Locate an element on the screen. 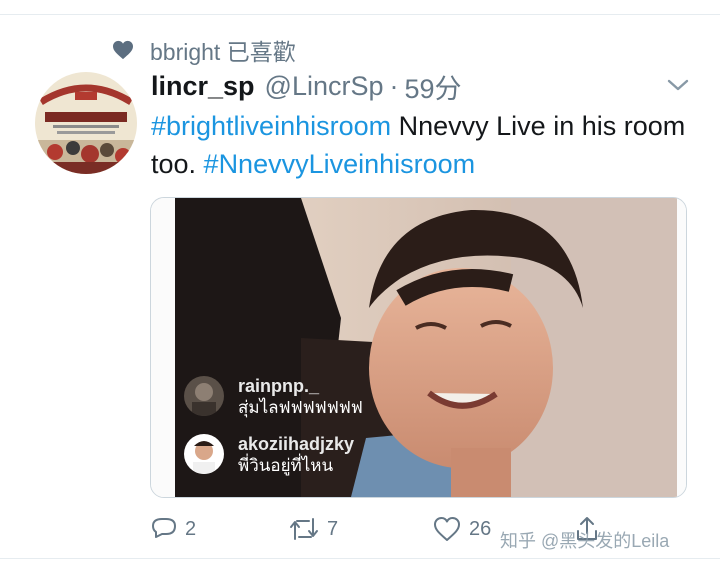 The image size is (720, 569). tweet-header: lincr_sp @LincrSp · 59分 is located at coordinates (306, 86).